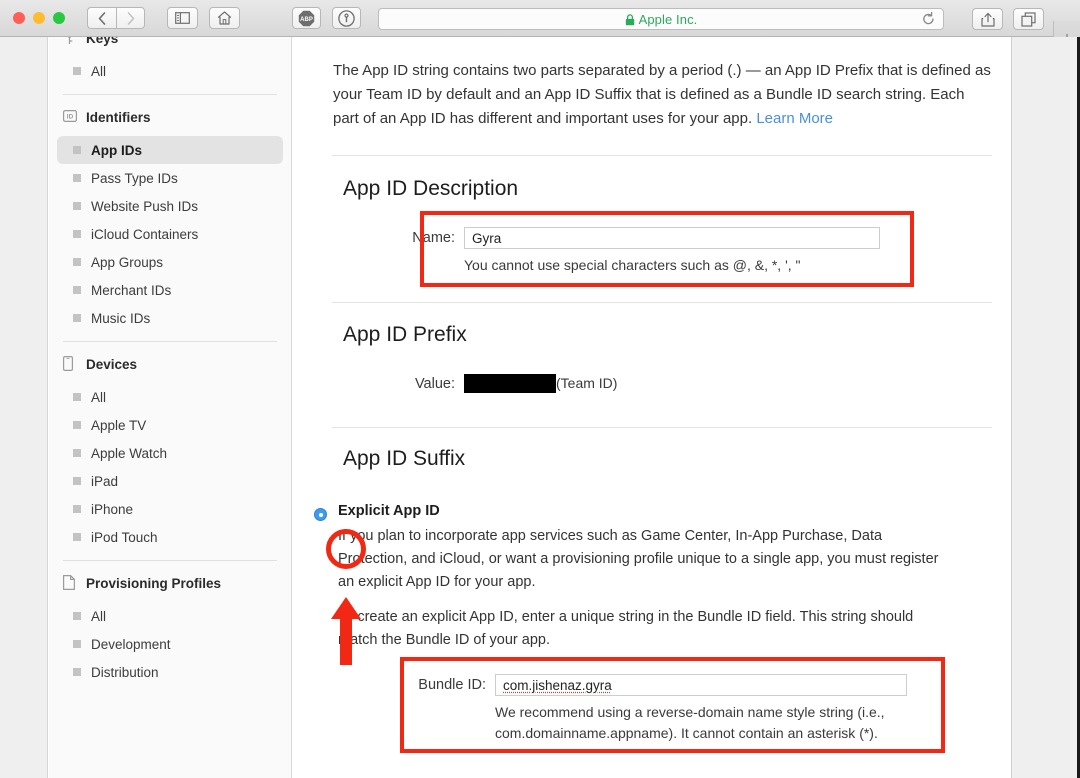 The height and width of the screenshot is (778, 1080). Describe the element at coordinates (101, 18) in the screenshot. I see `back-button` at that location.